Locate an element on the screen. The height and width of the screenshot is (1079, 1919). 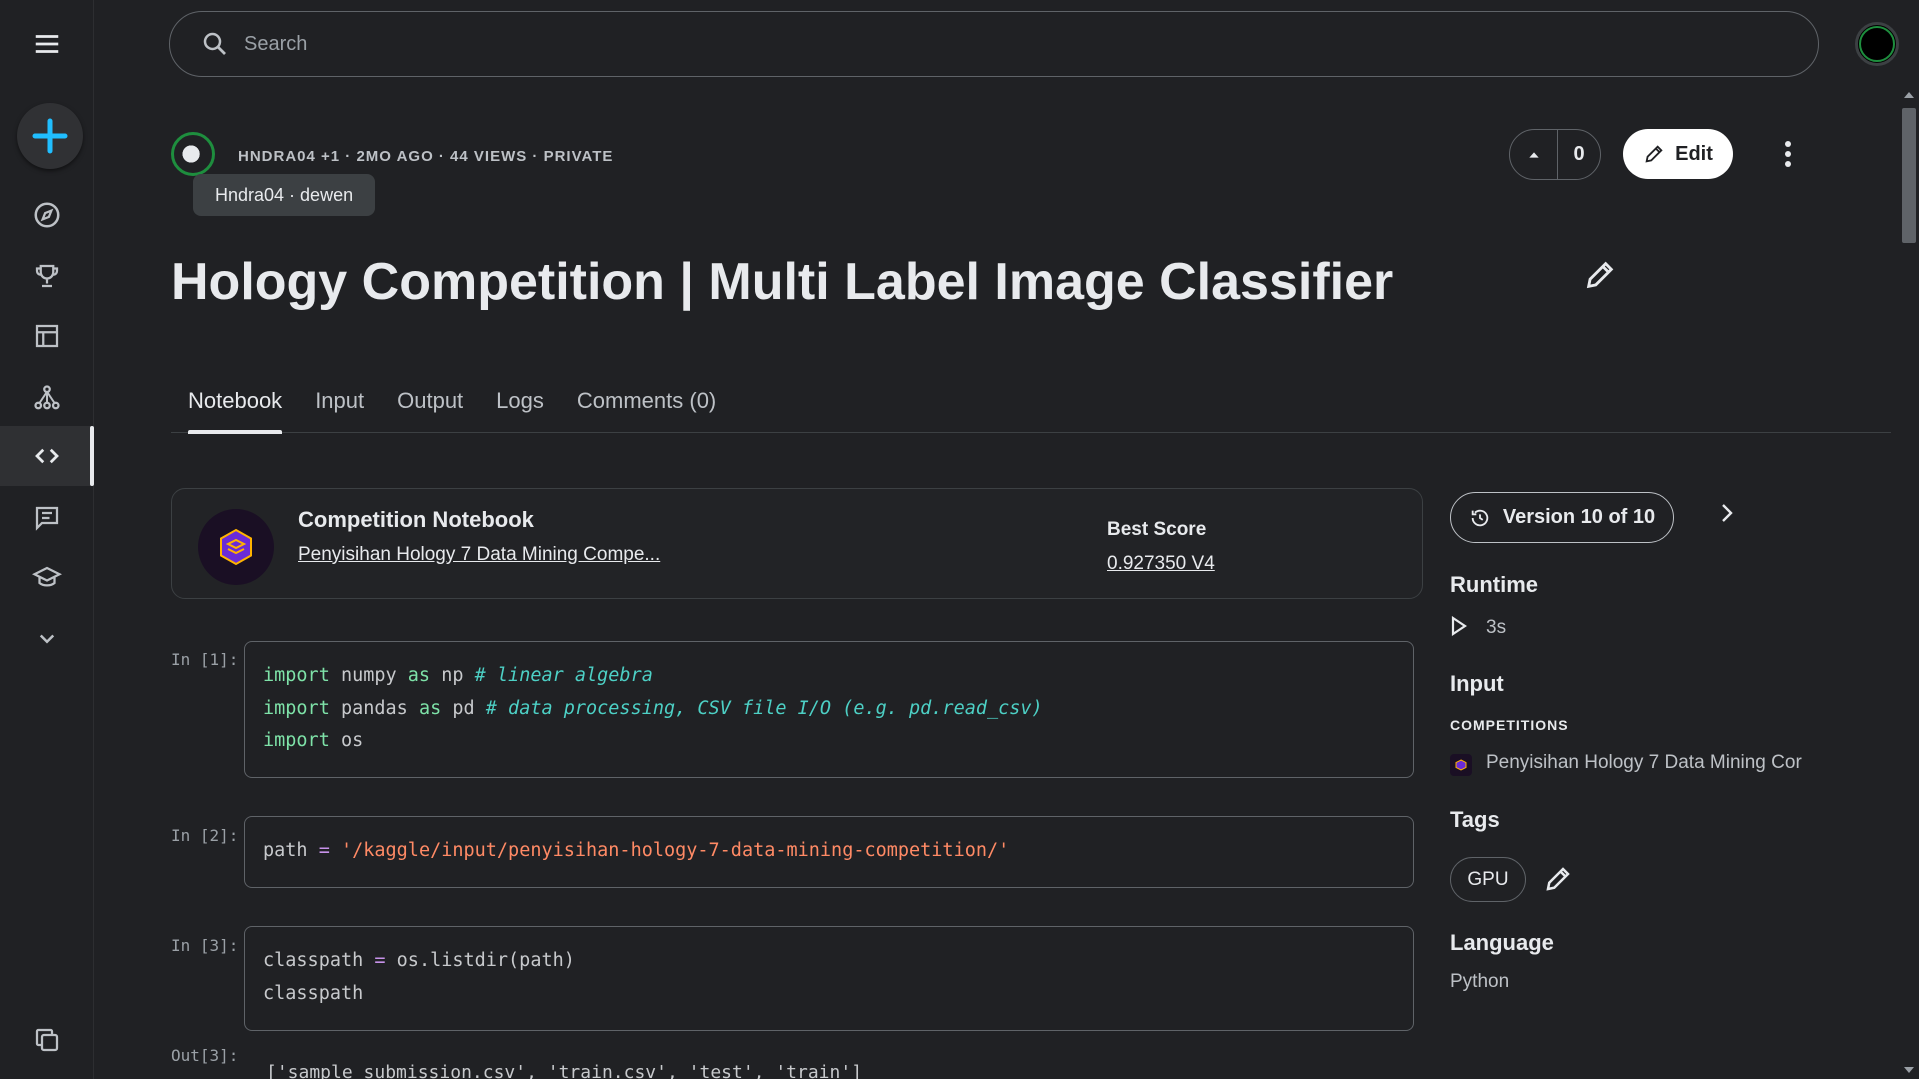
hology-logo-icon is located at coordinates (236, 547).